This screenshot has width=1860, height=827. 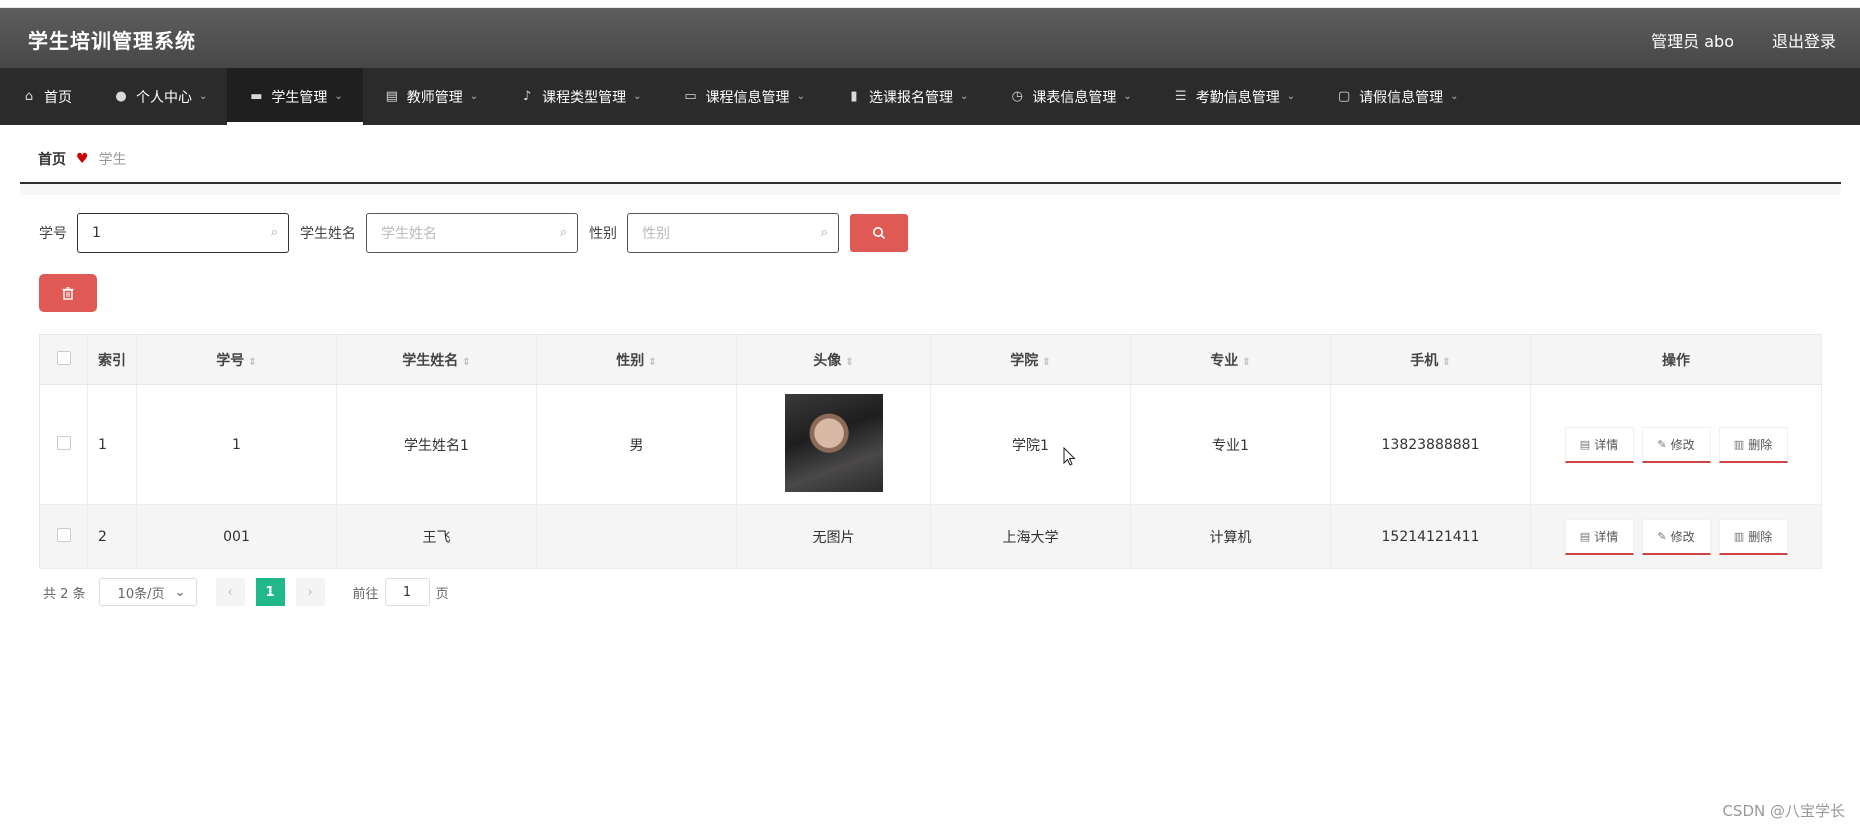 I want to click on nav-item-students: ▬ 学生管理 ⌄, so click(x=295, y=96).